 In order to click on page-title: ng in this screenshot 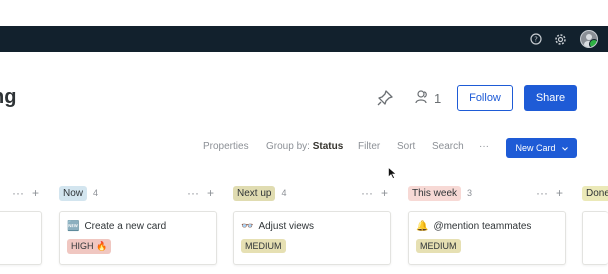, I will do `click(8, 97)`.